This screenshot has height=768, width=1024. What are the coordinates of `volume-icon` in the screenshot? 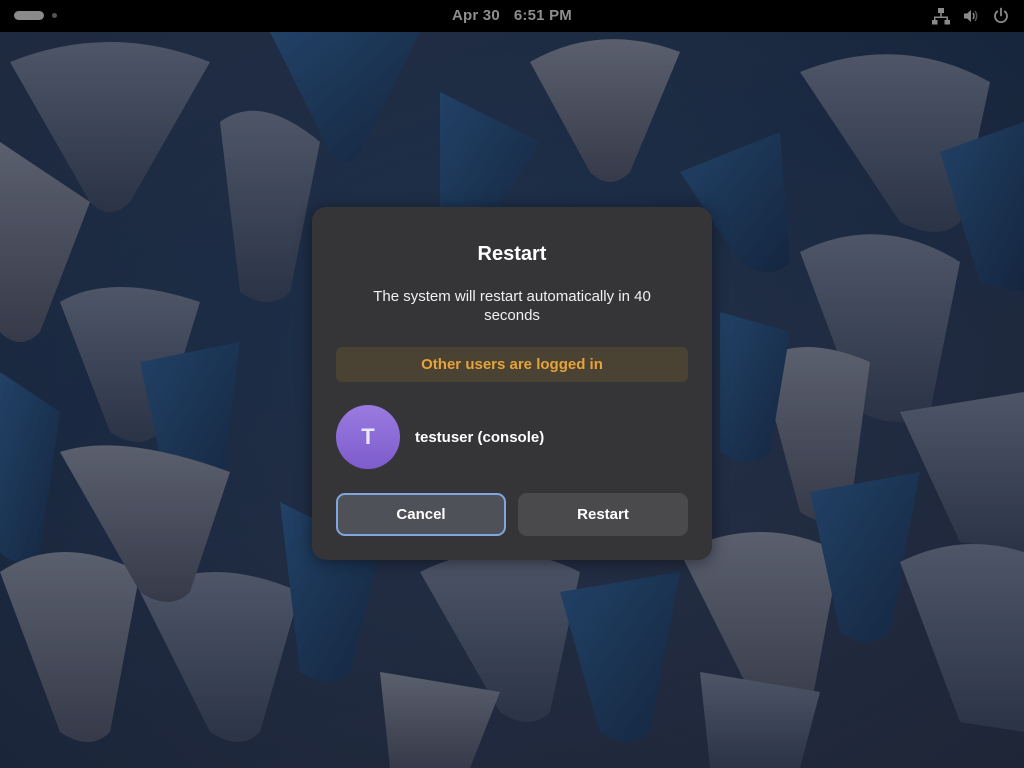 It's located at (971, 16).